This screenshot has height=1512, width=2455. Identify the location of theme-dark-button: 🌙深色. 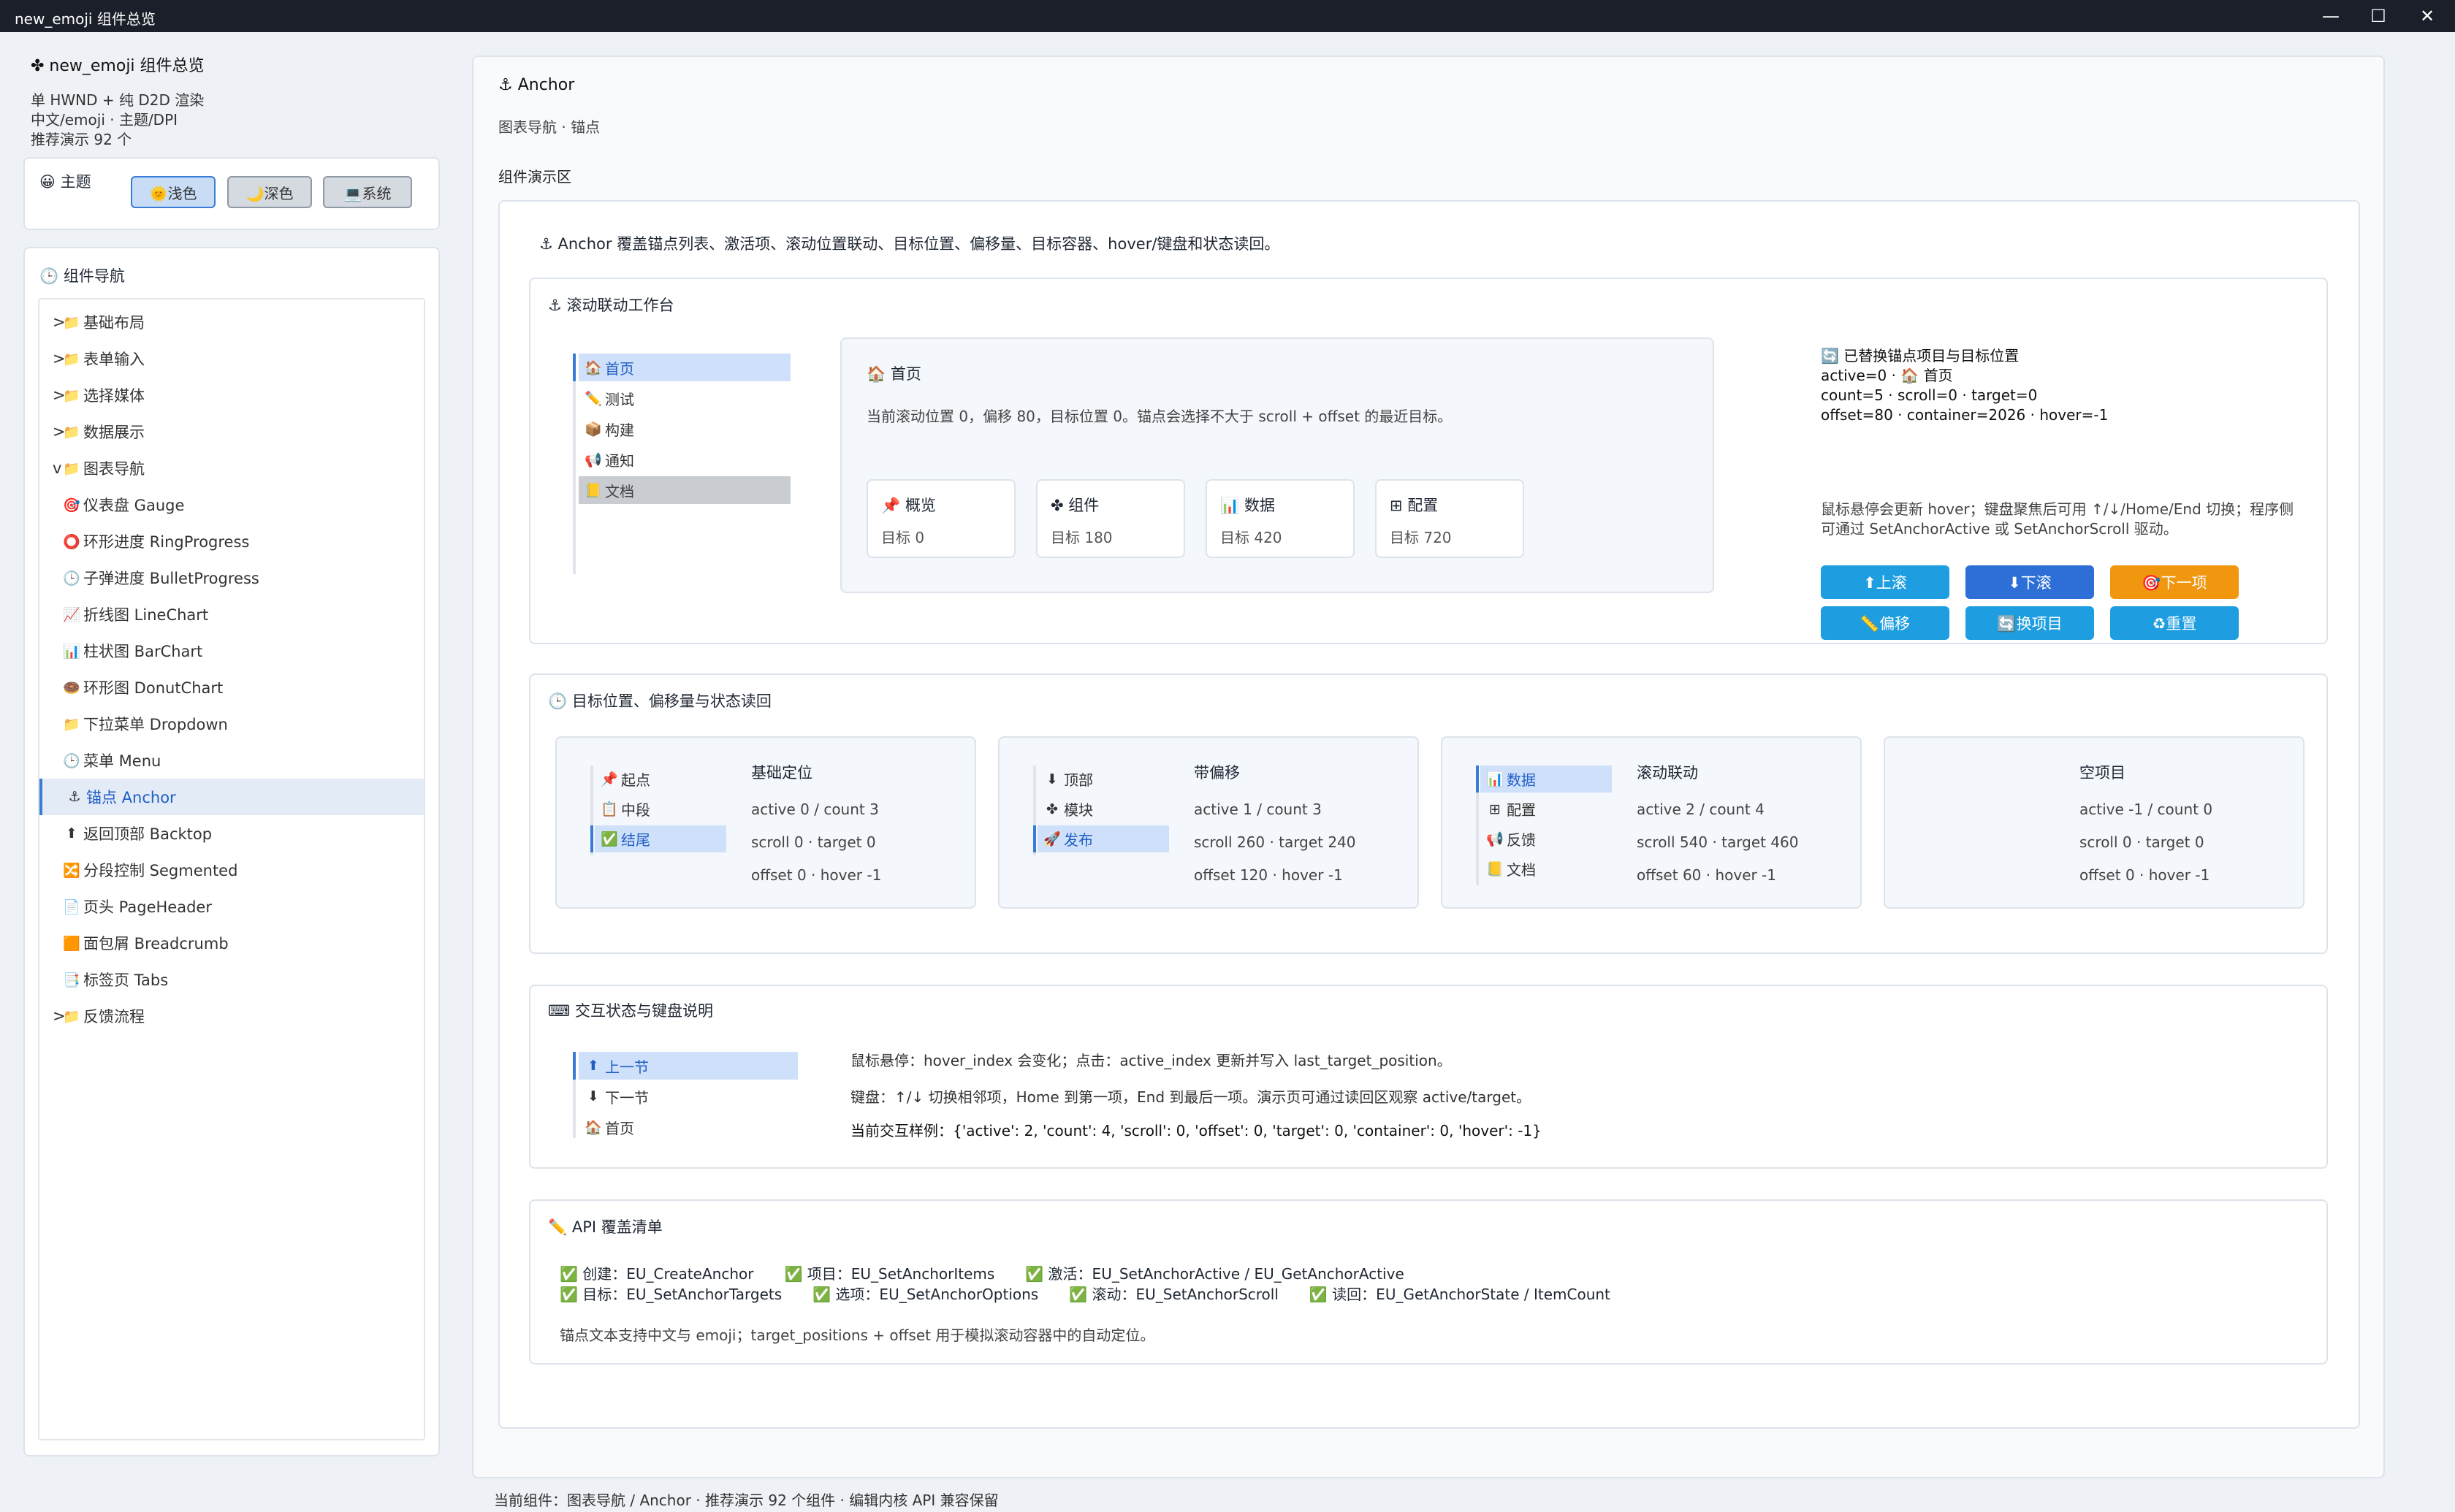
(269, 192).